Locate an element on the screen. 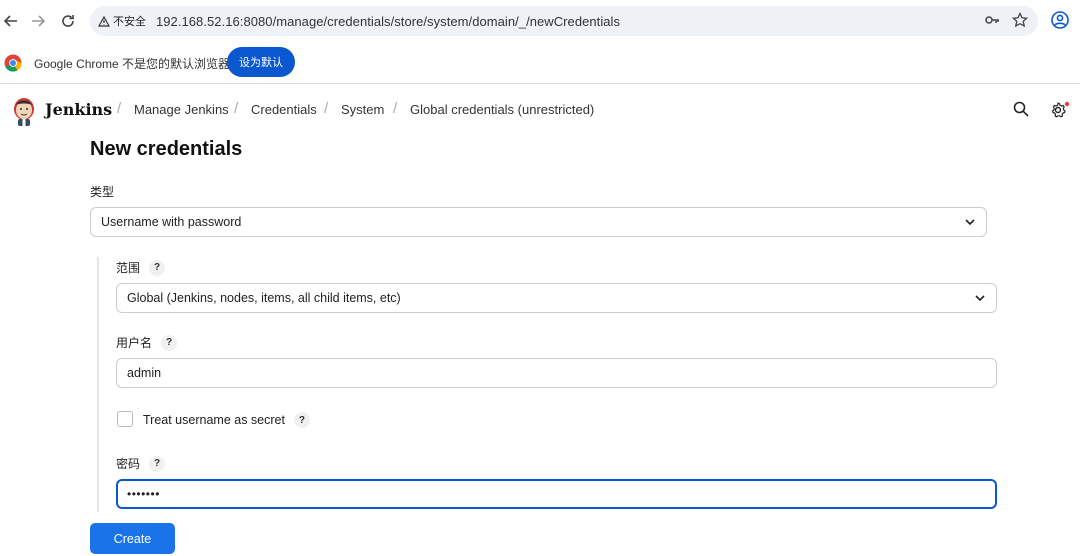 This screenshot has height=556, width=1080. search-icon is located at coordinates (1021, 109).